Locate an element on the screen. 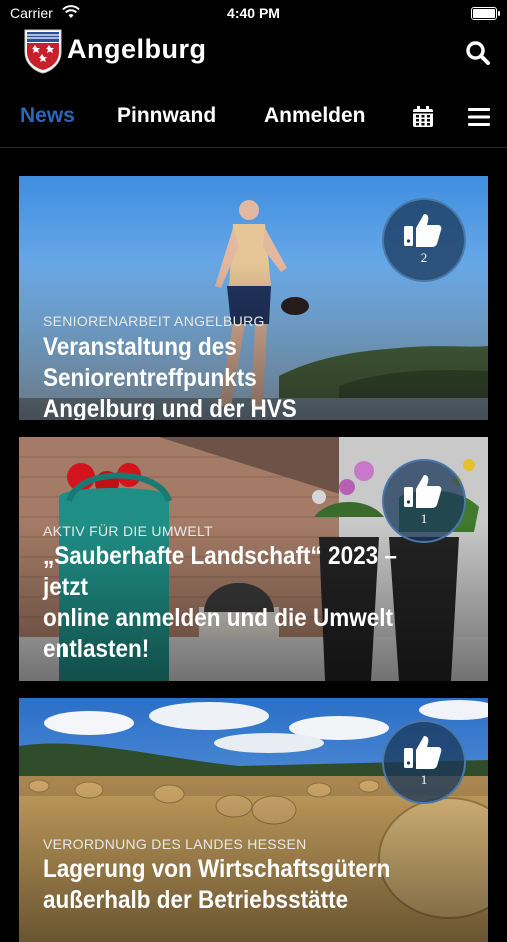 This screenshot has width=507, height=942. calendar-icon is located at coordinates (423, 117).